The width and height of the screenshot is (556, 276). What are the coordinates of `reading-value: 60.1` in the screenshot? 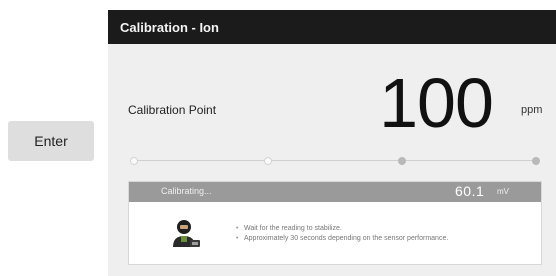 It's located at (470, 191).